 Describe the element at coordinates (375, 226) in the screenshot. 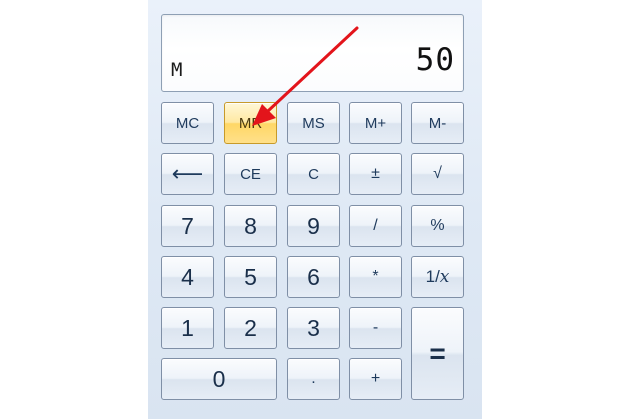

I see `divide-button: /` at that location.